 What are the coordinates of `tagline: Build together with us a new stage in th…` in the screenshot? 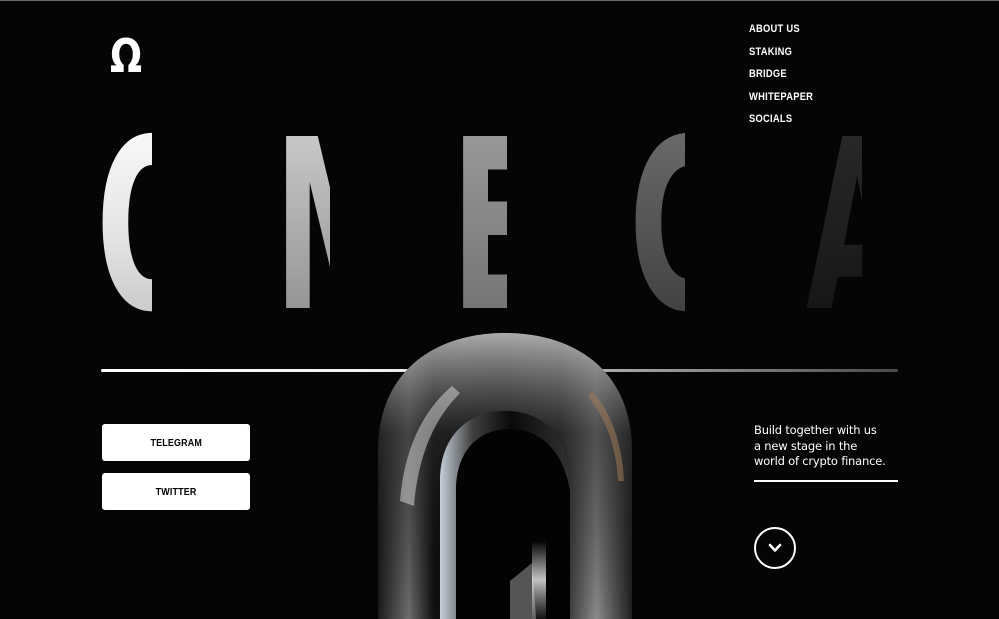 It's located at (834, 446).